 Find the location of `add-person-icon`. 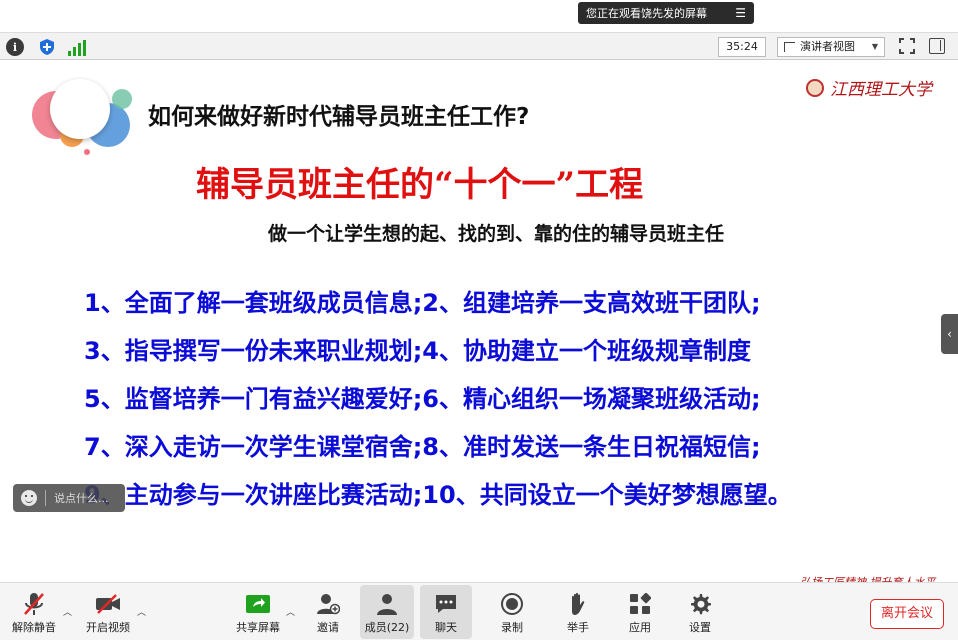

add-person-icon is located at coordinates (328, 604).